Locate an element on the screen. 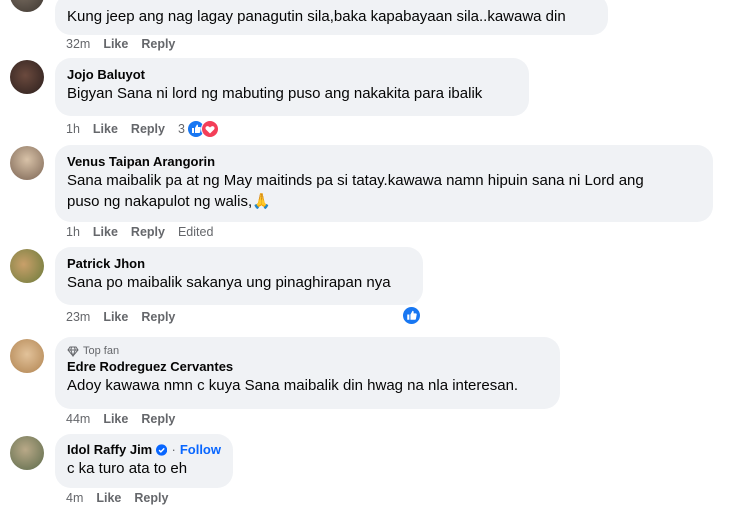 The height and width of the screenshot is (512, 750). reaction-count: 3 is located at coordinates (181, 129).